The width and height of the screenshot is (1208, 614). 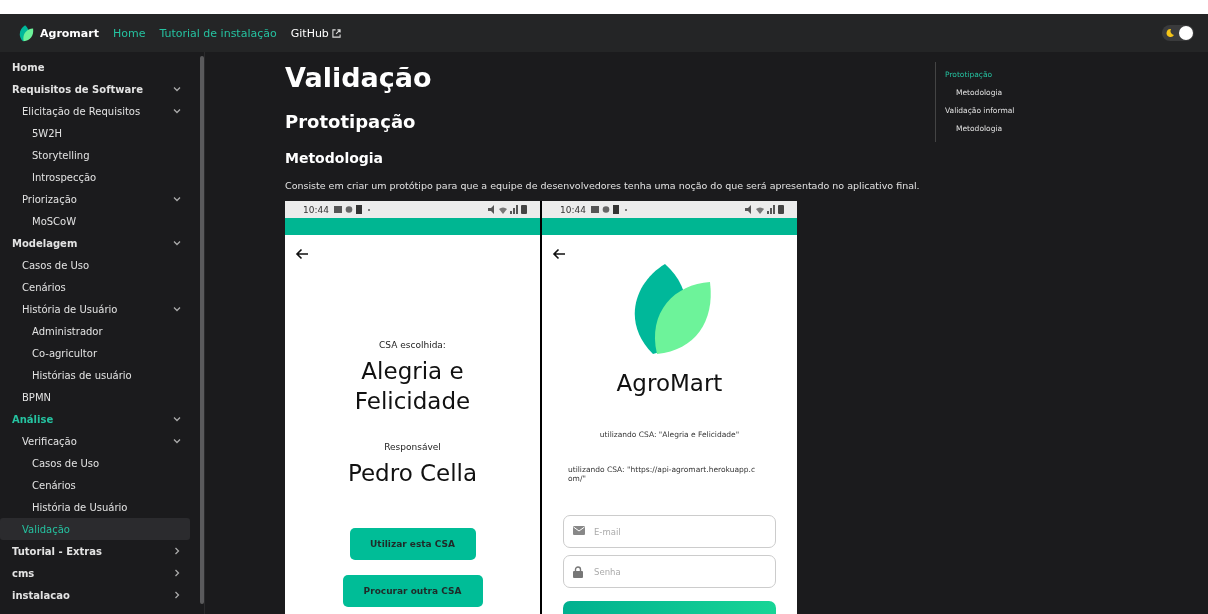 What do you see at coordinates (95, 397) in the screenshot?
I see `sidebar-item: BPMN` at bounding box center [95, 397].